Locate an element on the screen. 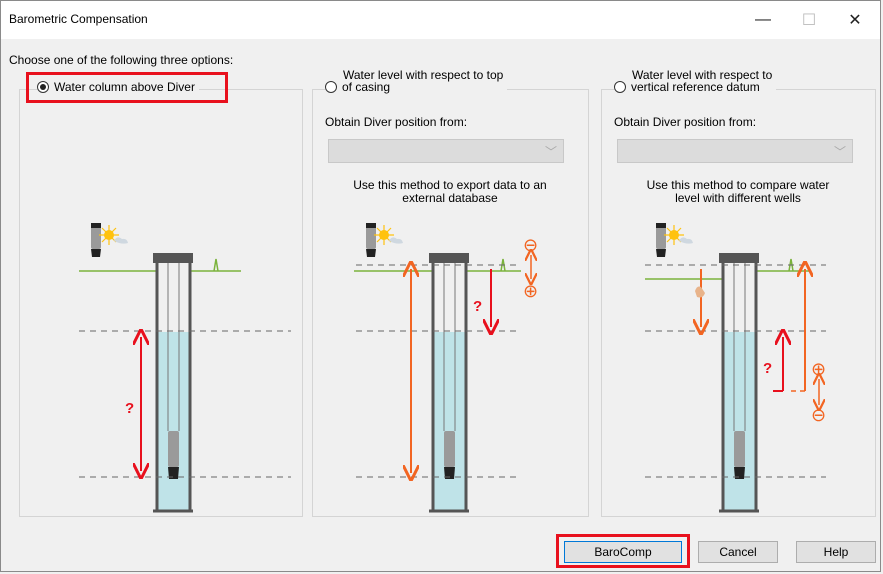  hand-pointer-icon is located at coordinates (700, 292).